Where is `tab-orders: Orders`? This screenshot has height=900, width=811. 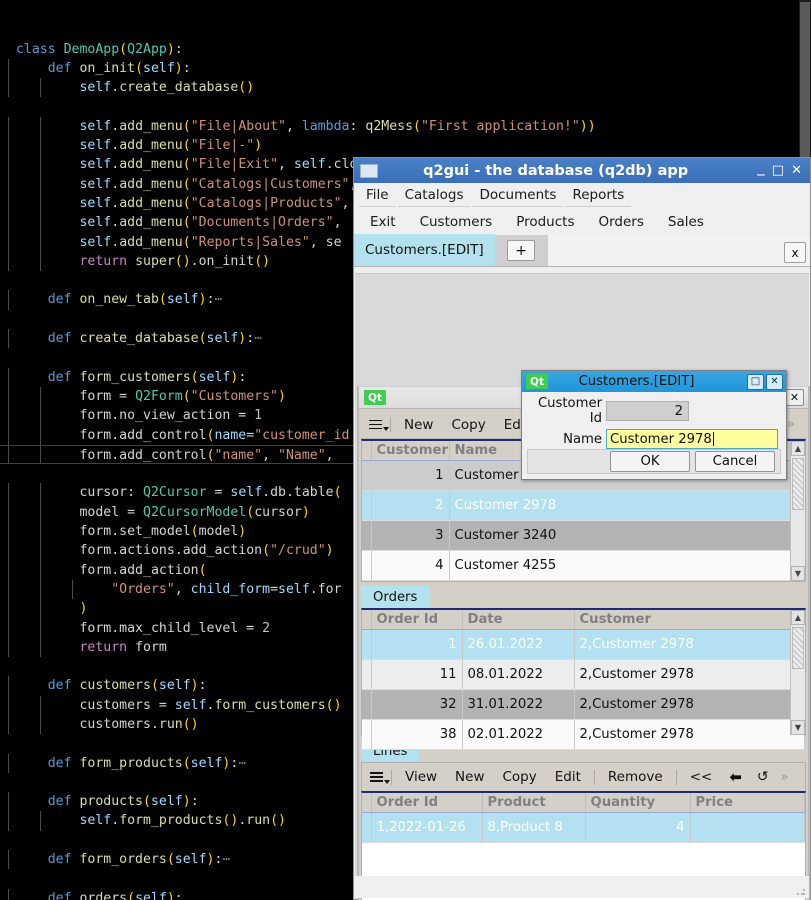 tab-orders: Orders is located at coordinates (395, 597).